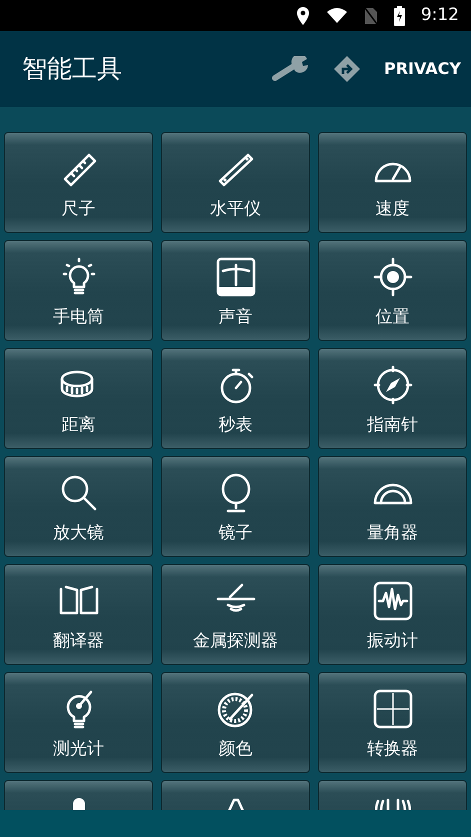 This screenshot has height=837, width=471. I want to click on privacy-link: PRIVACY, so click(422, 69).